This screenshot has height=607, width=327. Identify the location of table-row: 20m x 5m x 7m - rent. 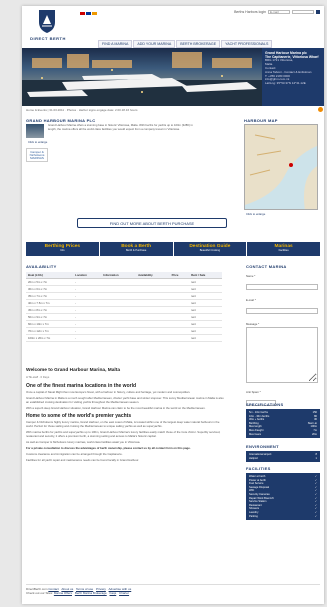
(124, 282).